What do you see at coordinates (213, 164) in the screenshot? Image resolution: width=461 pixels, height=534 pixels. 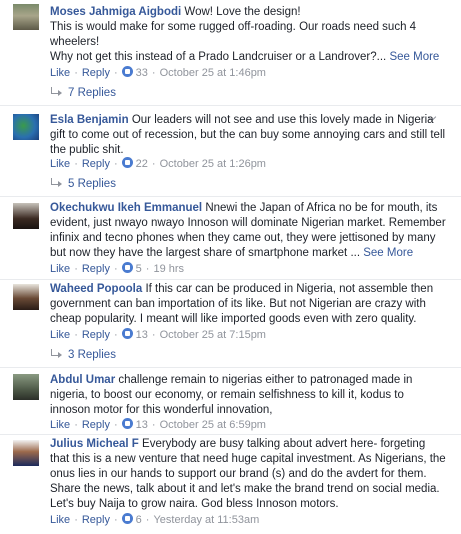 I see `timestamp: October 25 at 1:26pm` at bounding box center [213, 164].